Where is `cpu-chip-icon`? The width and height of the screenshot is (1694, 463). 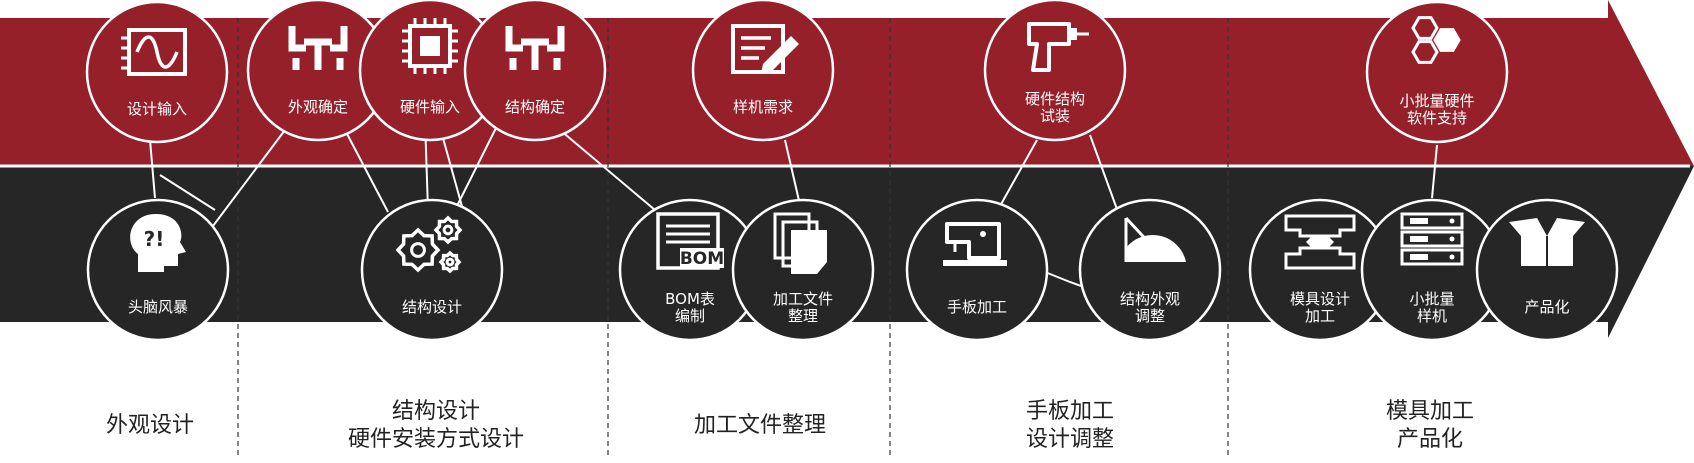 cpu-chip-icon is located at coordinates (430, 46).